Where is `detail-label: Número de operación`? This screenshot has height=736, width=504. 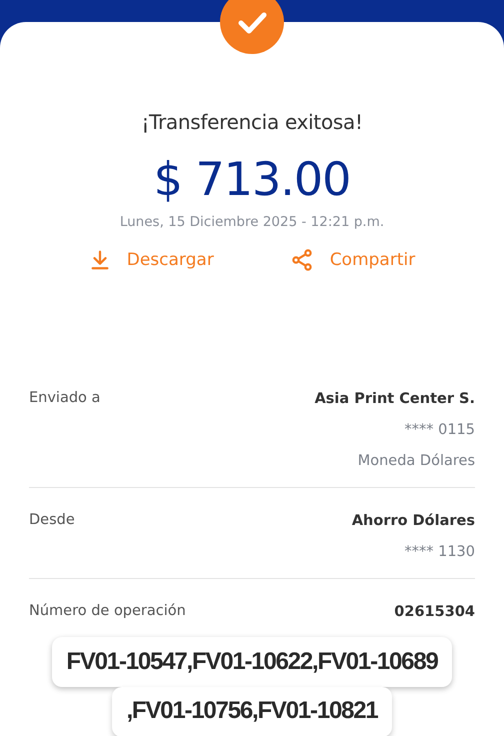
detail-label: Número de operación is located at coordinates (107, 612).